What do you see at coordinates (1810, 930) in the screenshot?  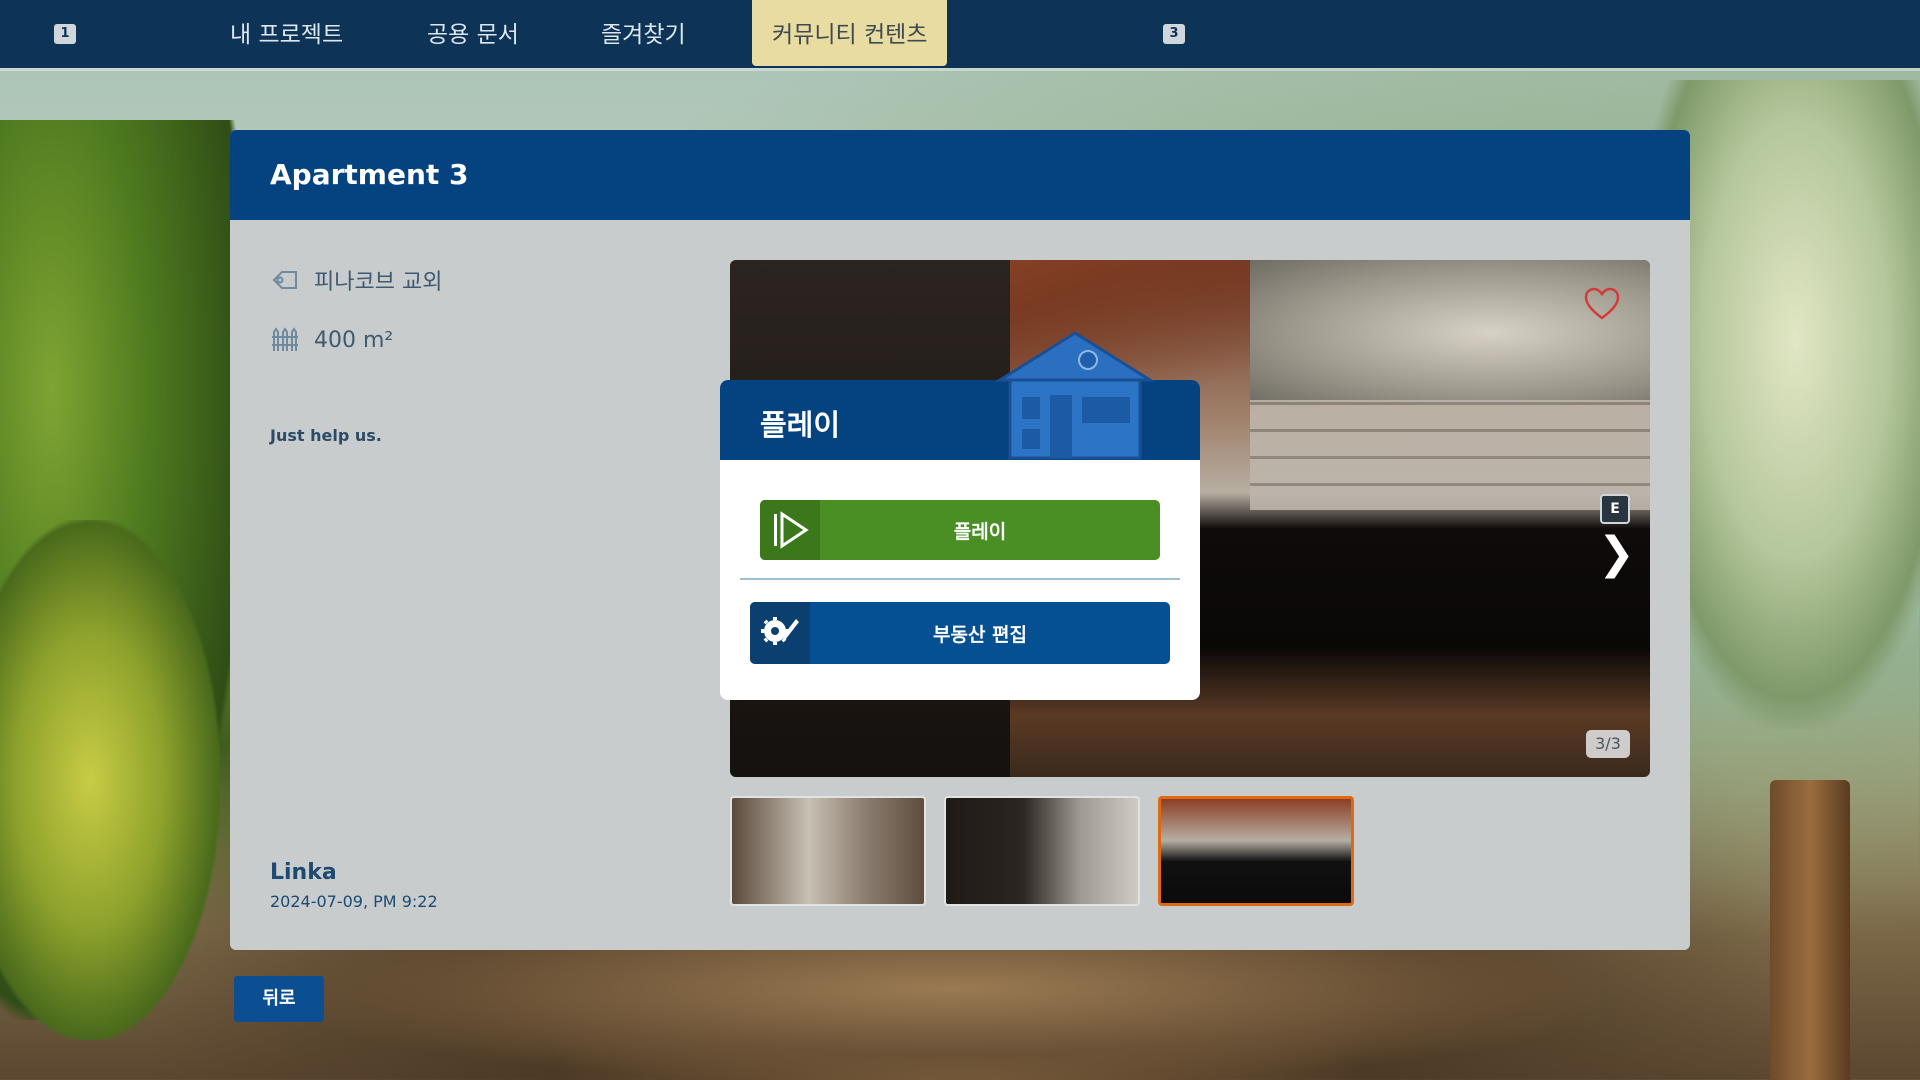 I see `wooden-post` at bounding box center [1810, 930].